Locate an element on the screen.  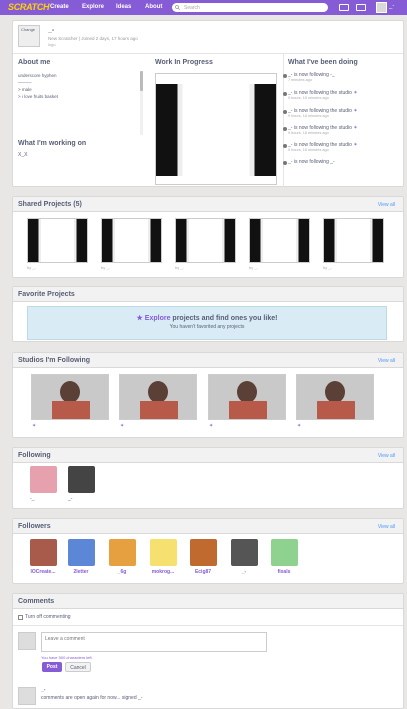
following-username: _- is located at coordinates (70, 499).